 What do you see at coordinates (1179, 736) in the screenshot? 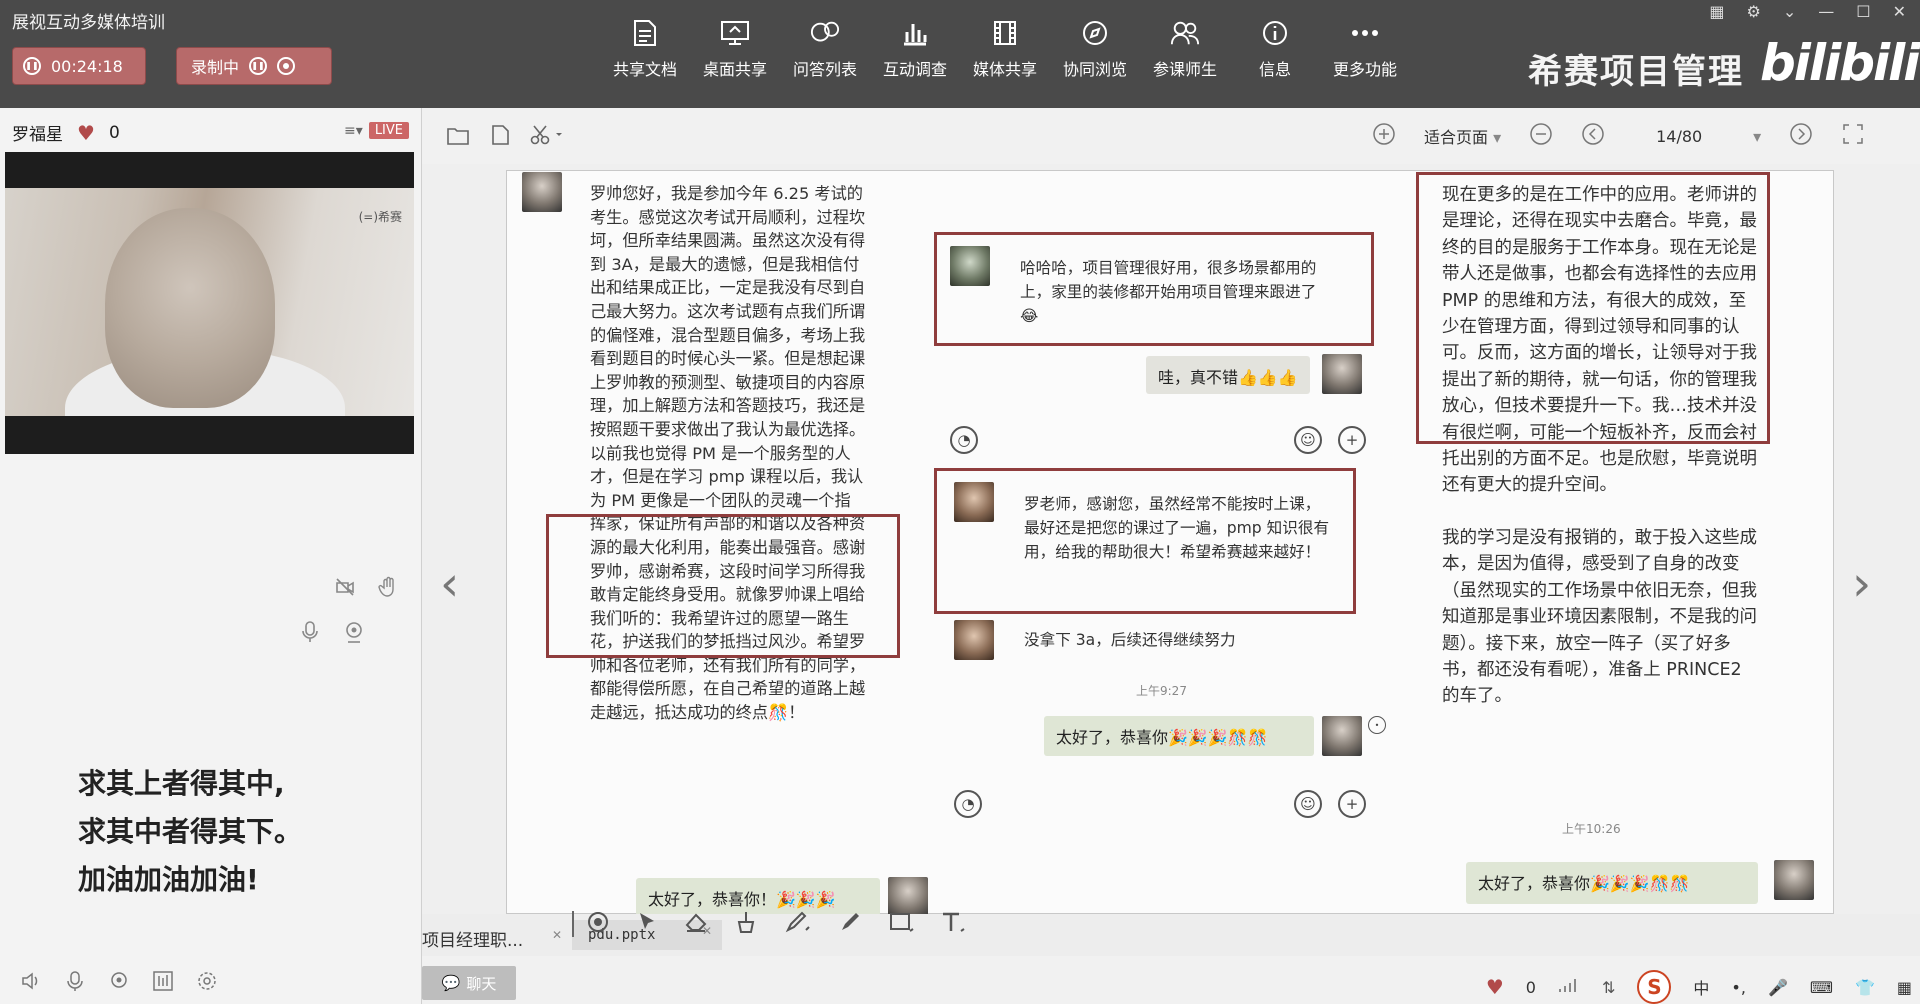
I see `reply-bubble: 太好了，恭喜你🎉🎉🎉🎊🎊` at bounding box center [1179, 736].